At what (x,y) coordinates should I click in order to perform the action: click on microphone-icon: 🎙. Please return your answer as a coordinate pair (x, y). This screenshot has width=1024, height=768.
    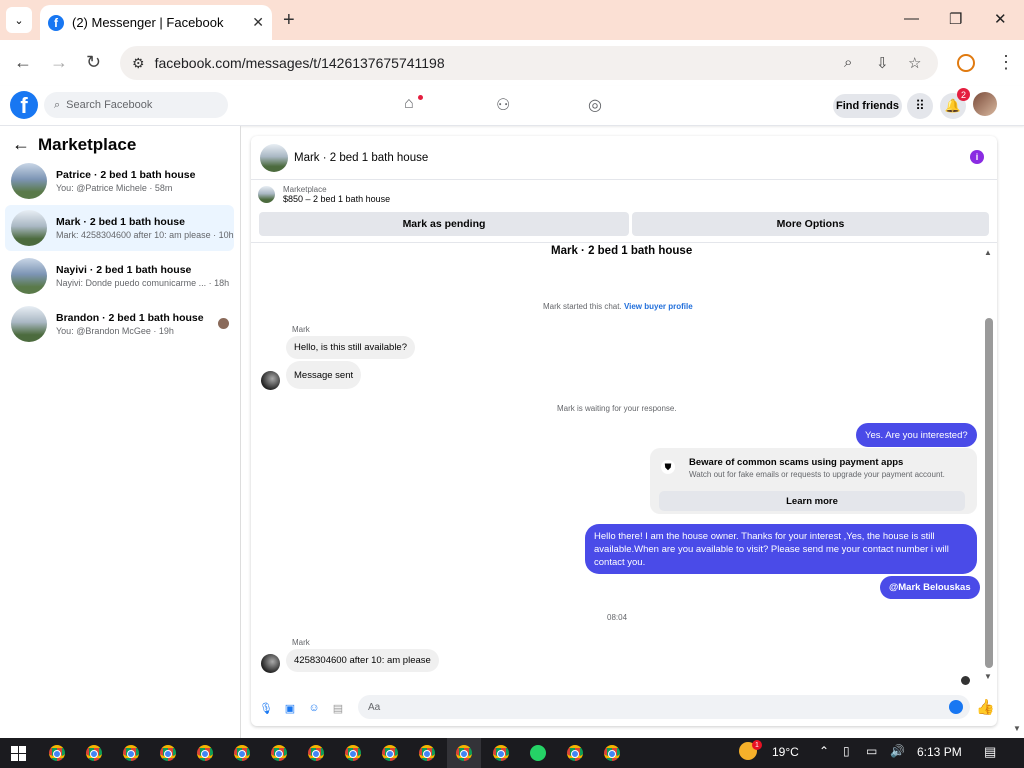
    Looking at the image, I should click on (266, 708).